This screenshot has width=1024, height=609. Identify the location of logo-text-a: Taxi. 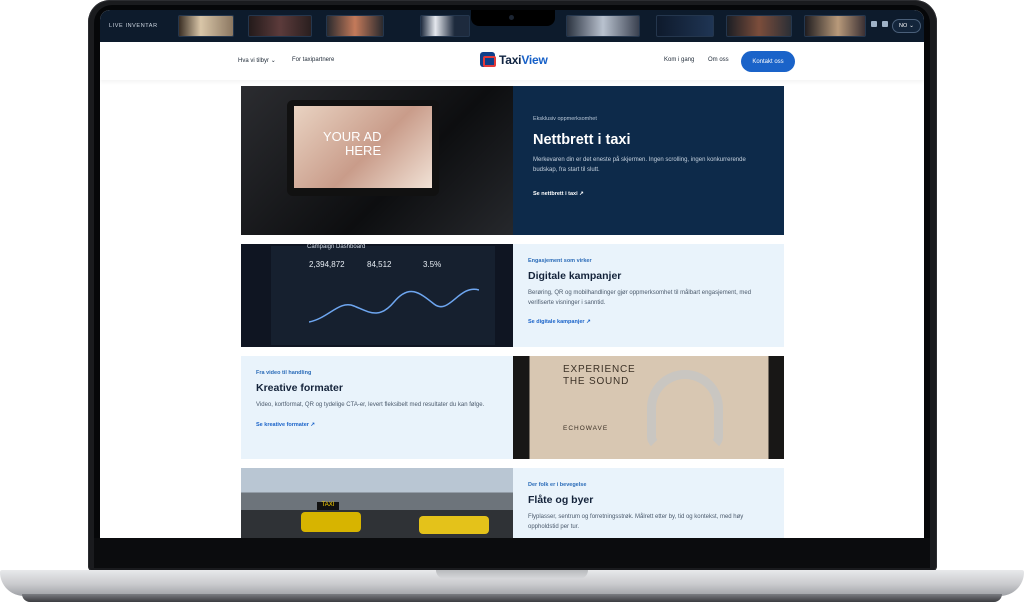
(510, 59).